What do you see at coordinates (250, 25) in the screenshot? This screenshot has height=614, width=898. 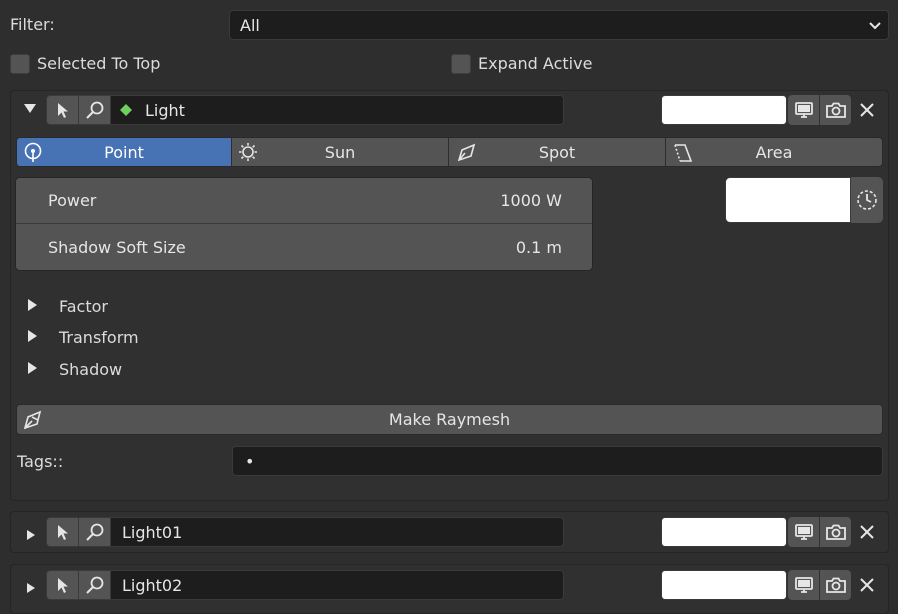 I see `filter-value: All` at bounding box center [250, 25].